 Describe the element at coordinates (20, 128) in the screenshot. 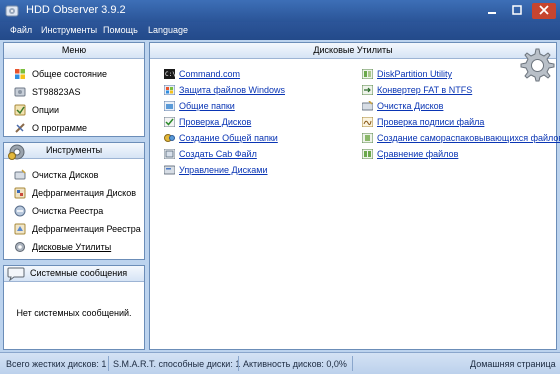

I see `about-icon` at that location.